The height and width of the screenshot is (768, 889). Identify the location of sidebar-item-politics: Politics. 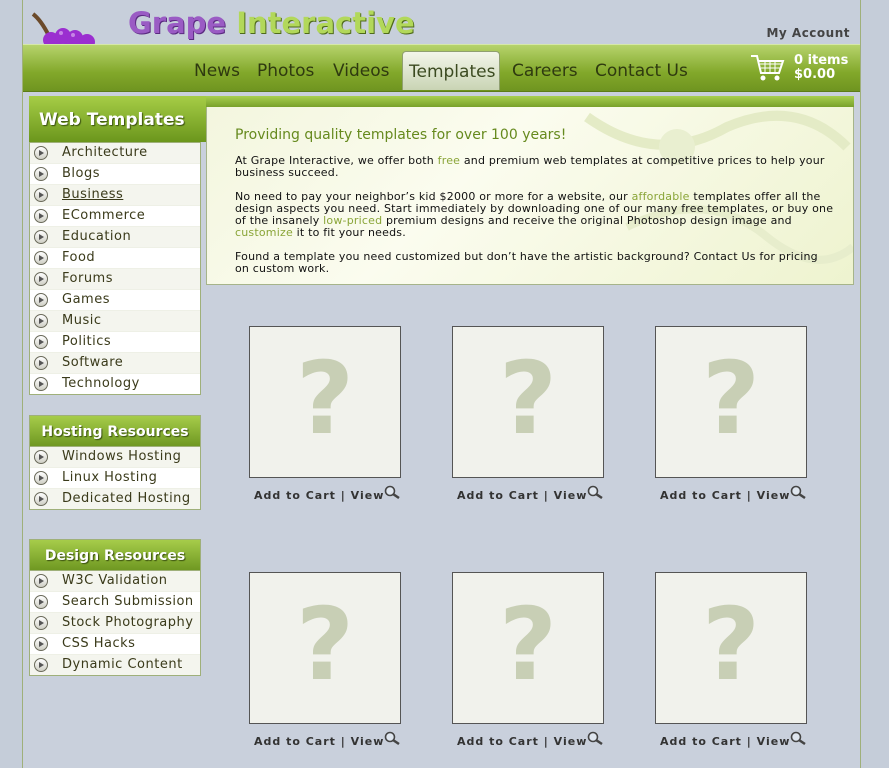
(115, 342).